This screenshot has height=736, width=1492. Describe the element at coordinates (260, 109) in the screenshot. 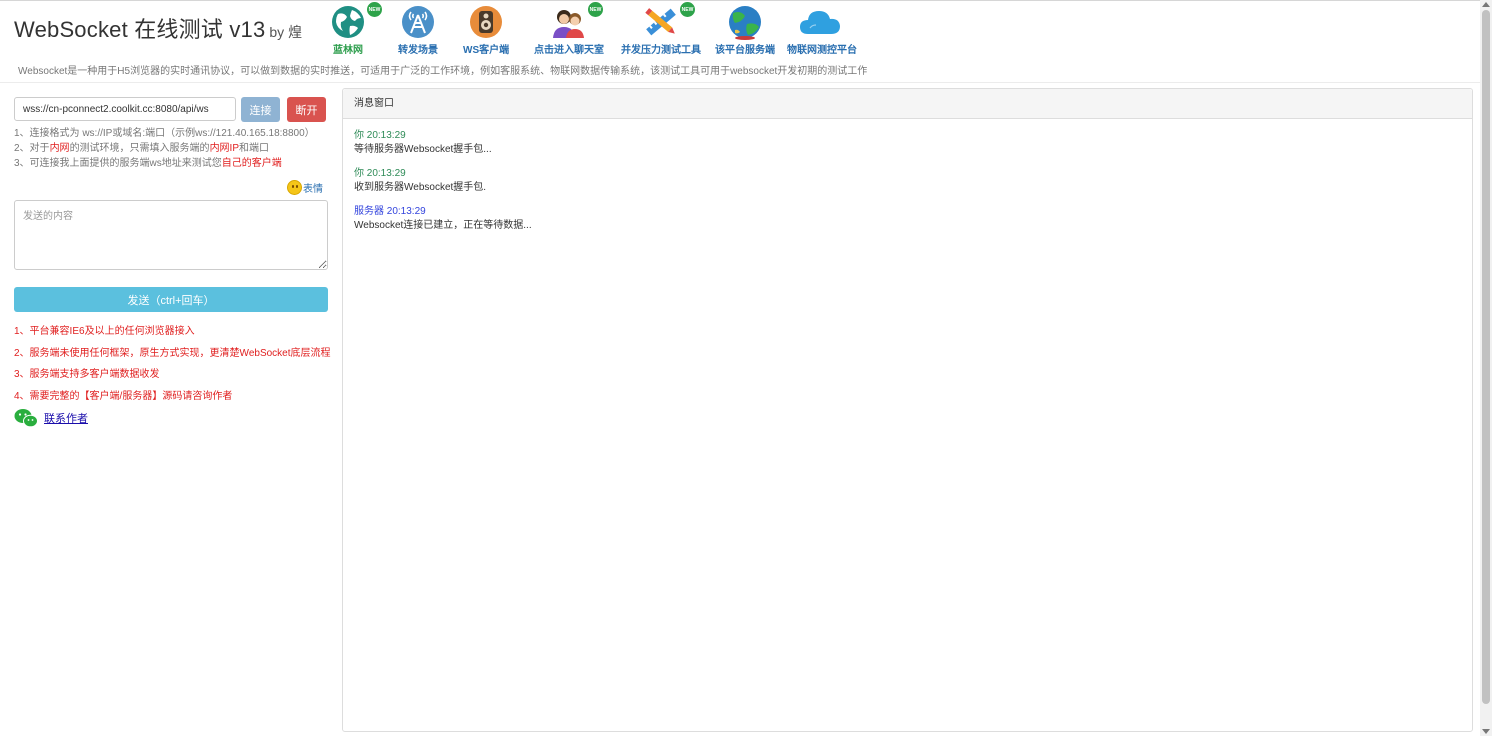

I see `connect-button: 连接` at that location.